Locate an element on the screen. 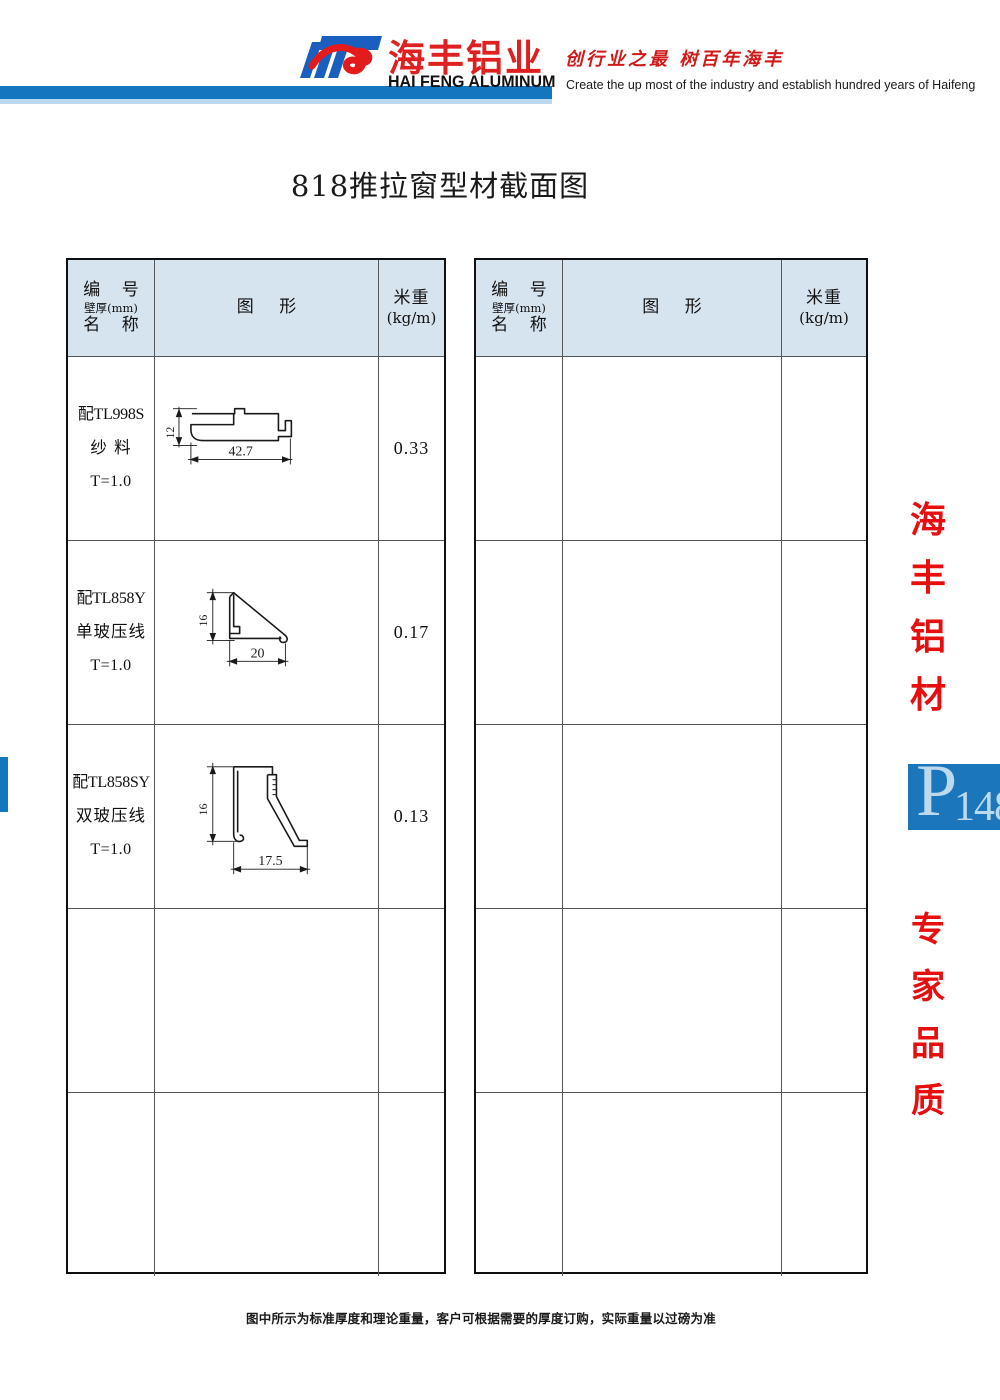 Image resolution: width=1000 pixels, height=1400 pixels. company-logo: 海丰铝业 HAI FENG ALUMINUM is located at coordinates (425, 61).